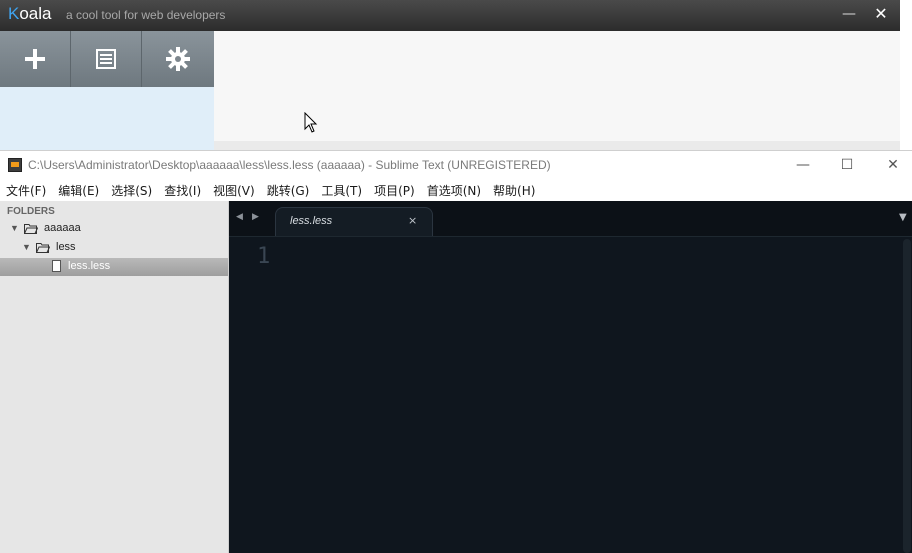 The height and width of the screenshot is (553, 912). Describe the element at coordinates (146, 15) in the screenshot. I see `koala-tagline: a cool tool for web developers` at that location.